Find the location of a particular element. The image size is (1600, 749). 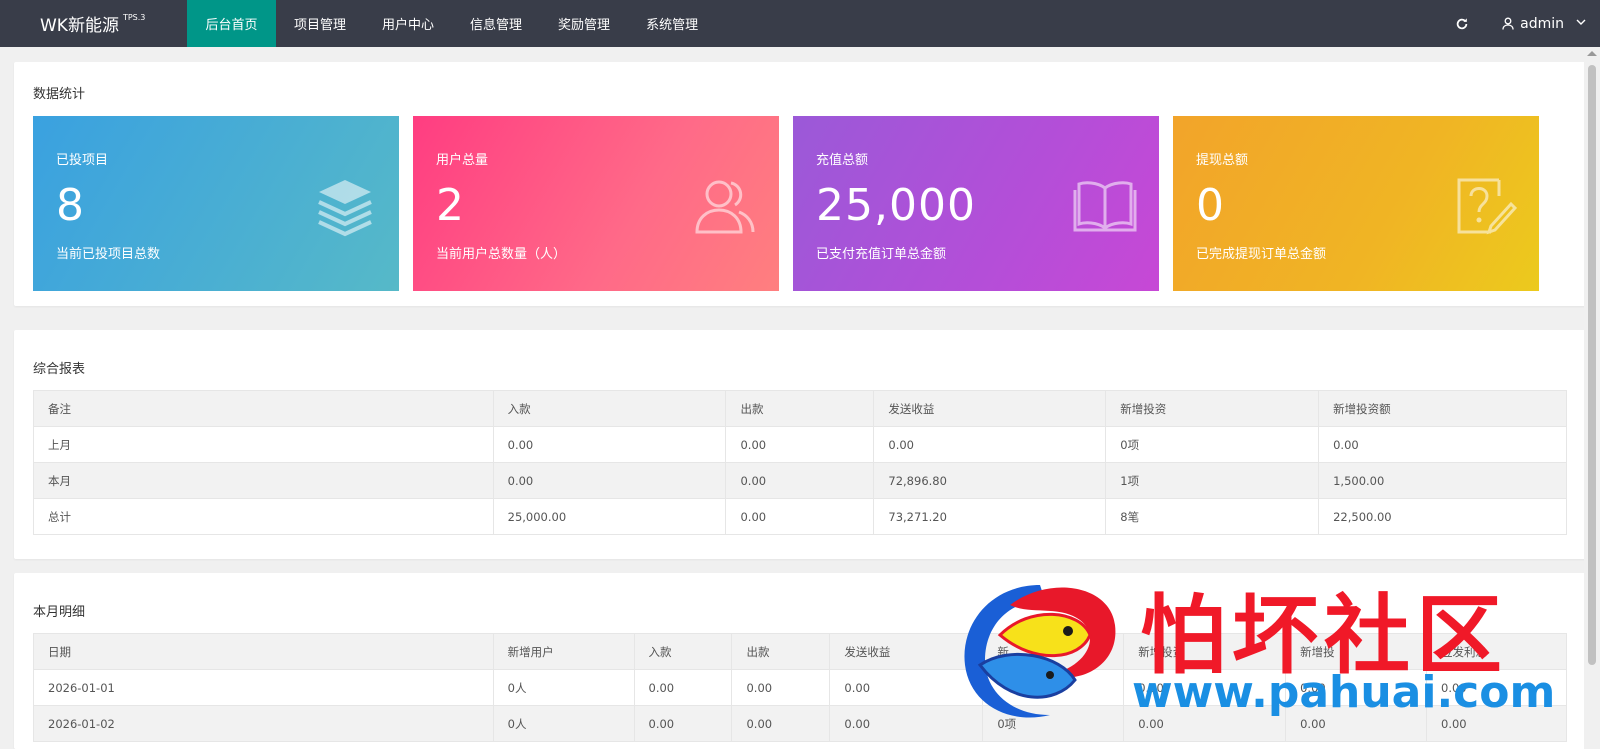

brand-logo: WK新能源 TPS.3 is located at coordinates (93, 23).